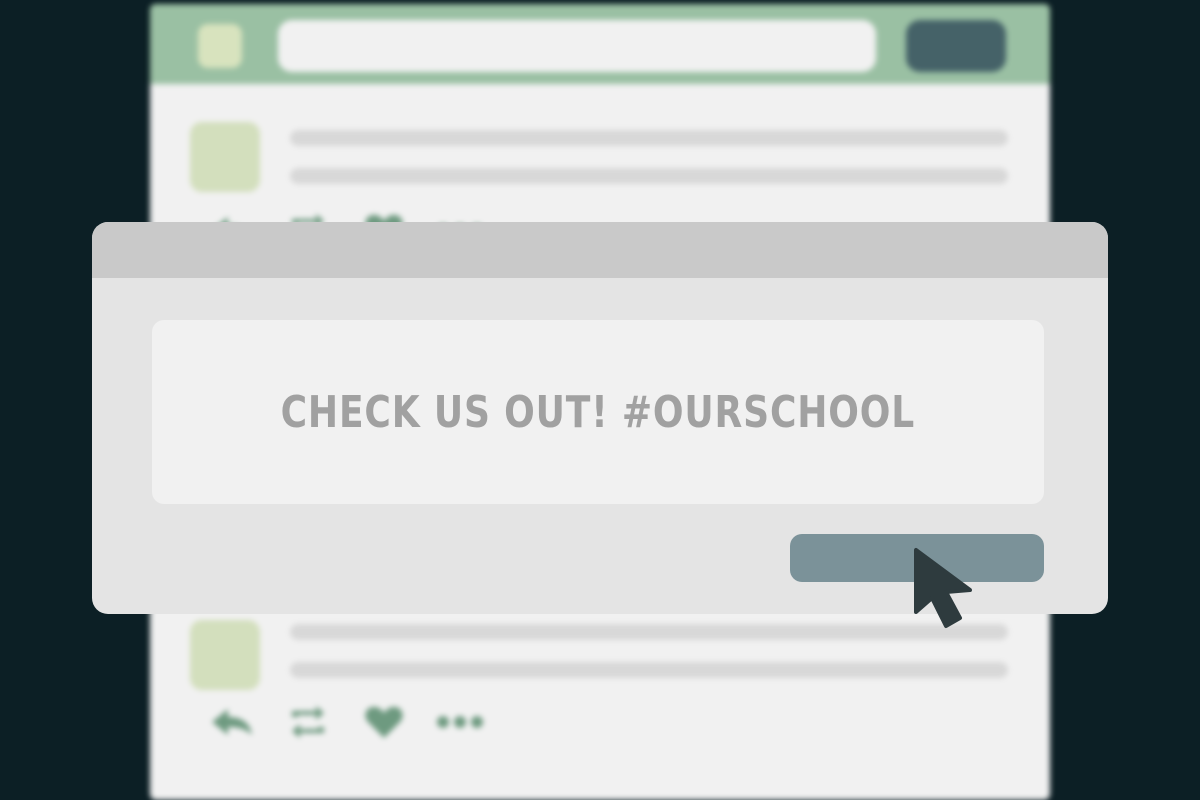 The height and width of the screenshot is (800, 1200). I want to click on compose-text: CHECK US OUT! #OURSCHOOL, so click(598, 412).